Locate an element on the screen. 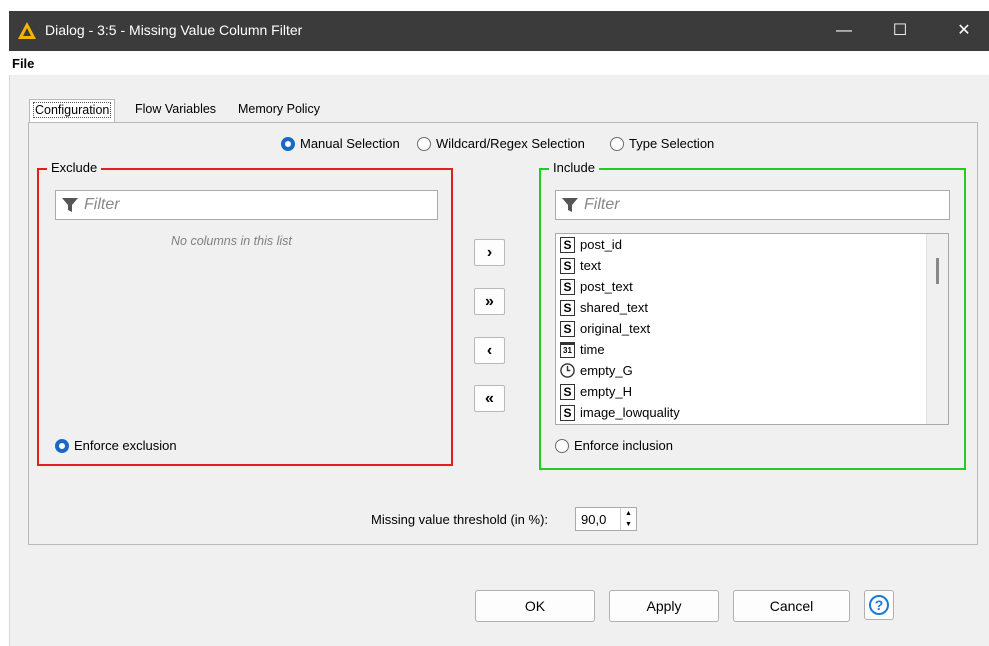 The width and height of the screenshot is (989, 646). column-name: time is located at coordinates (592, 349).